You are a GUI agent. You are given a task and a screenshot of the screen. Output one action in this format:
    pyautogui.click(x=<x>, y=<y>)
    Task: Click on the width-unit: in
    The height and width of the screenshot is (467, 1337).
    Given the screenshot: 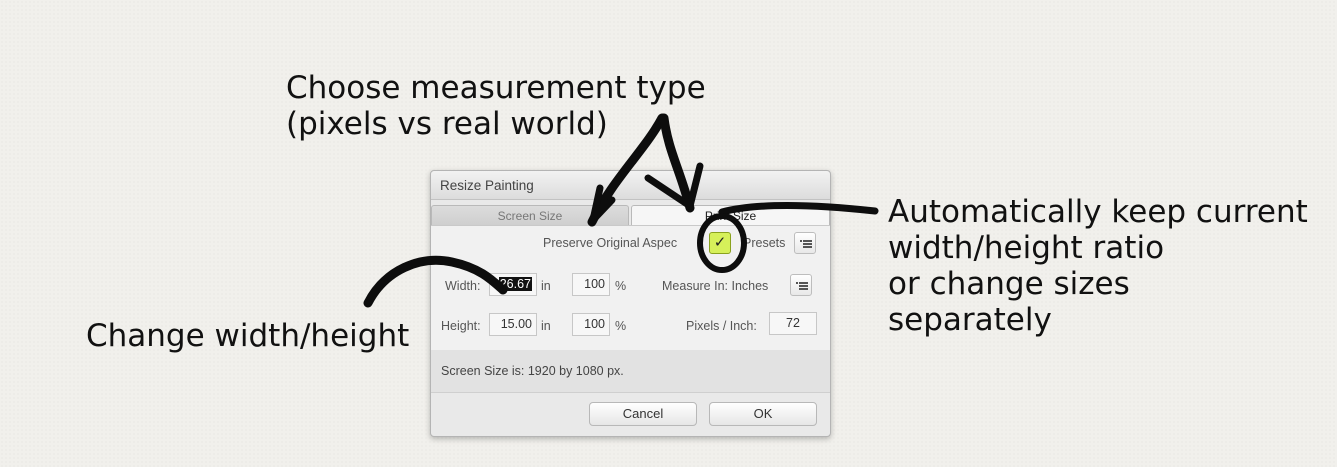 What is the action you would take?
    pyautogui.click(x=546, y=286)
    